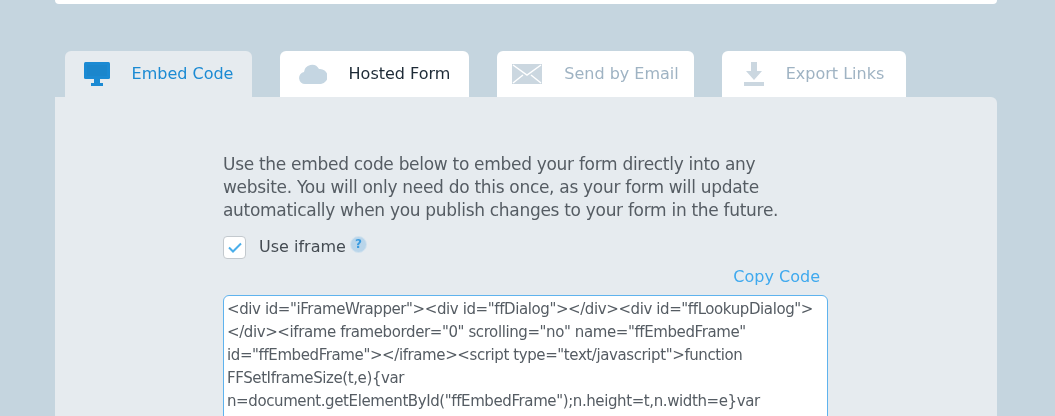 The height and width of the screenshot is (416, 1055). Describe the element at coordinates (96, 74) in the screenshot. I see `monitor-icon` at that location.